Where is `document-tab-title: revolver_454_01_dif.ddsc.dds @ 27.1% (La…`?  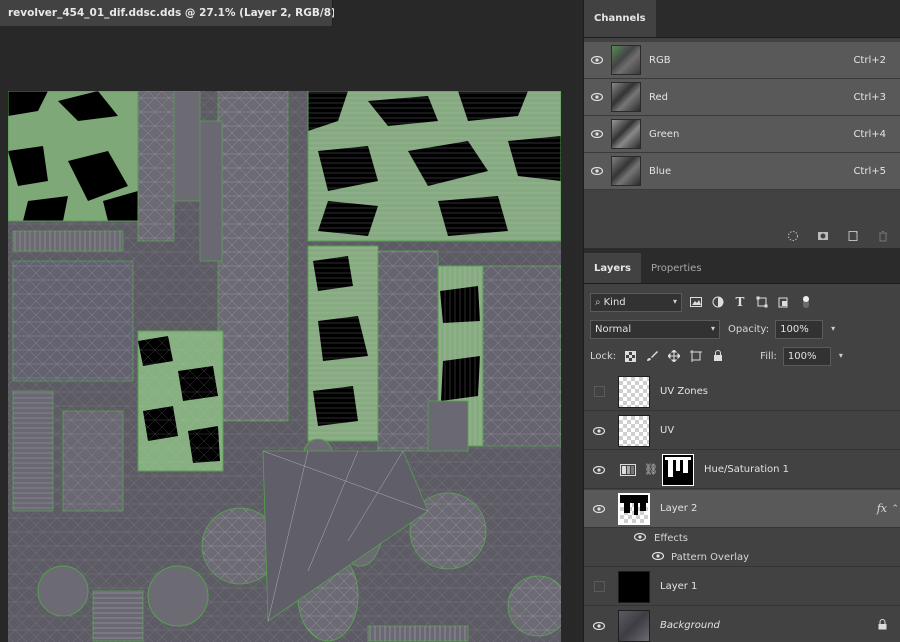
document-tab-title: revolver_454_01_dif.ddsc.dds @ 27.1% (La… is located at coordinates (176, 13).